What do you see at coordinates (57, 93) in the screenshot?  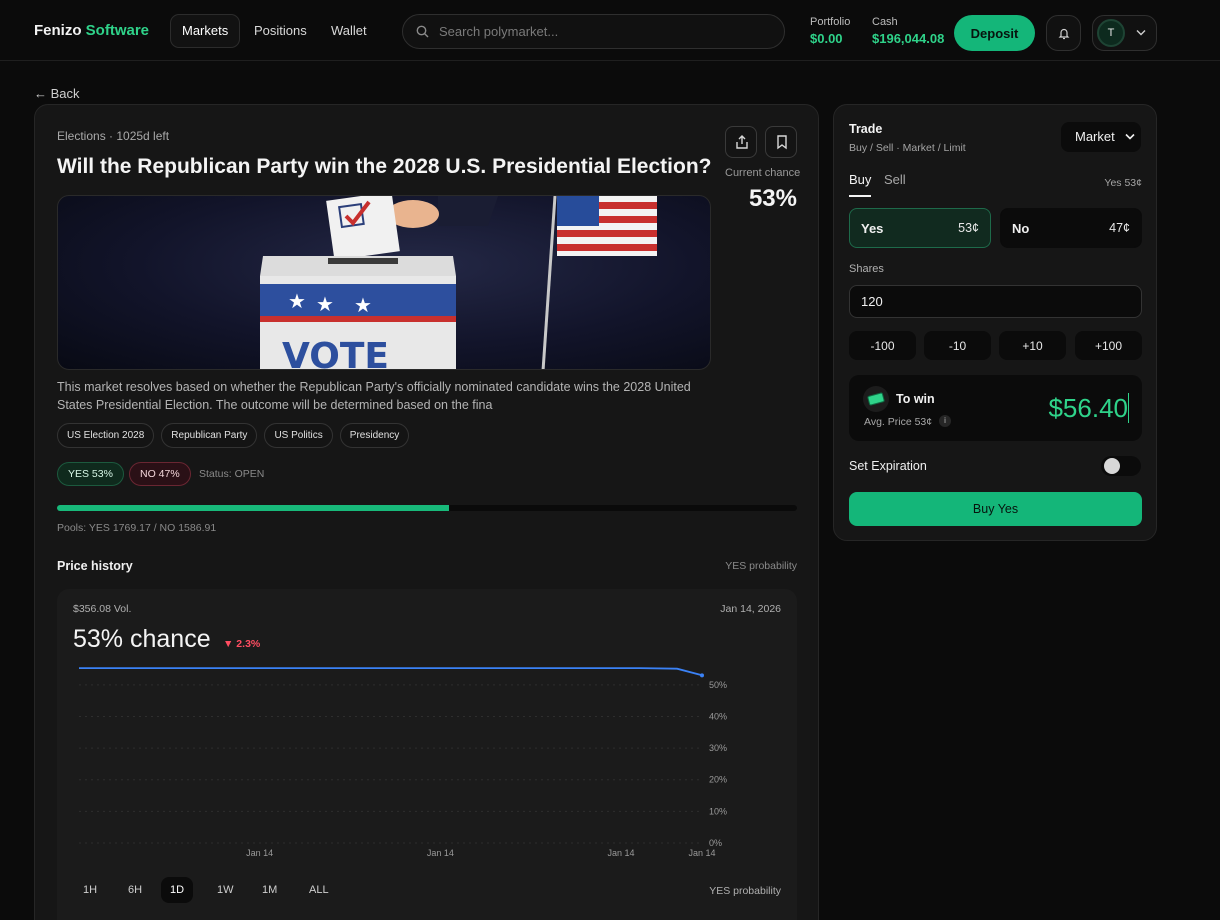 I see `back-link: ← Back` at bounding box center [57, 93].